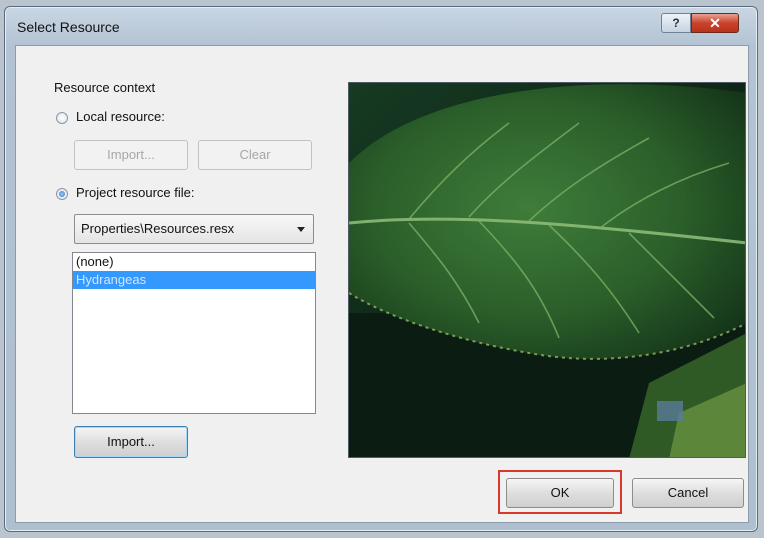 This screenshot has width=764, height=538. I want to click on ok-label: OK, so click(560, 492).